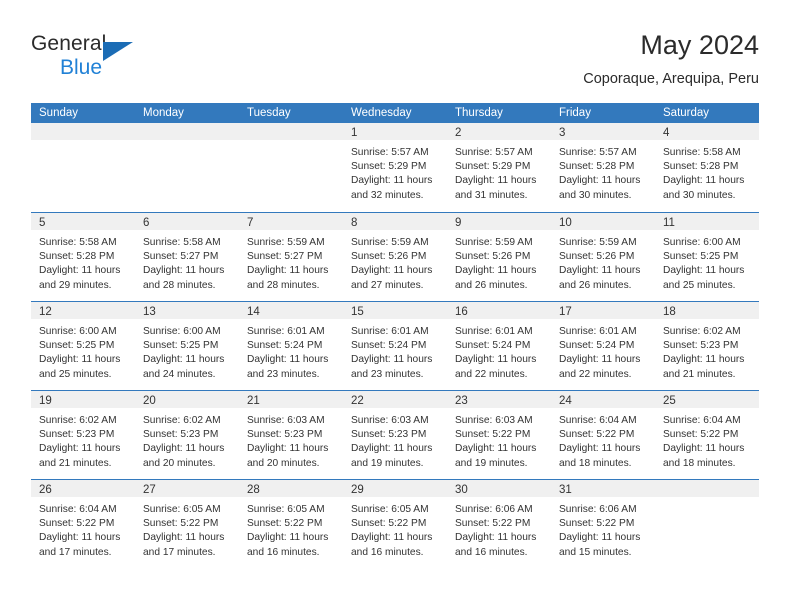 This screenshot has height=612, width=792. I want to click on day-detail-line: and 18 minutes., so click(595, 463).